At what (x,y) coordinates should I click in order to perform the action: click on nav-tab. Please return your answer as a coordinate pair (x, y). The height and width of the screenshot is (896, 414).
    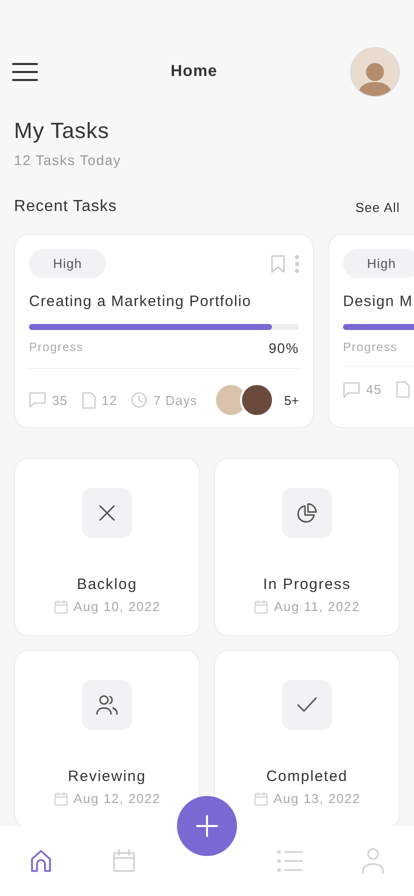
    Looking at the image, I should click on (41, 861).